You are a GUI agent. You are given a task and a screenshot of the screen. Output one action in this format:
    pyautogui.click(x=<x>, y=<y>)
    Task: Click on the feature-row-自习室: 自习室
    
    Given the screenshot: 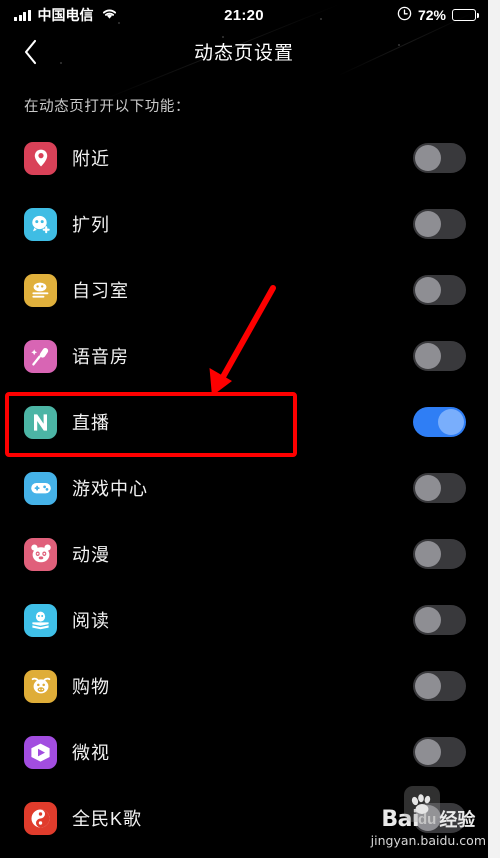 What is the action you would take?
    pyautogui.click(x=244, y=290)
    